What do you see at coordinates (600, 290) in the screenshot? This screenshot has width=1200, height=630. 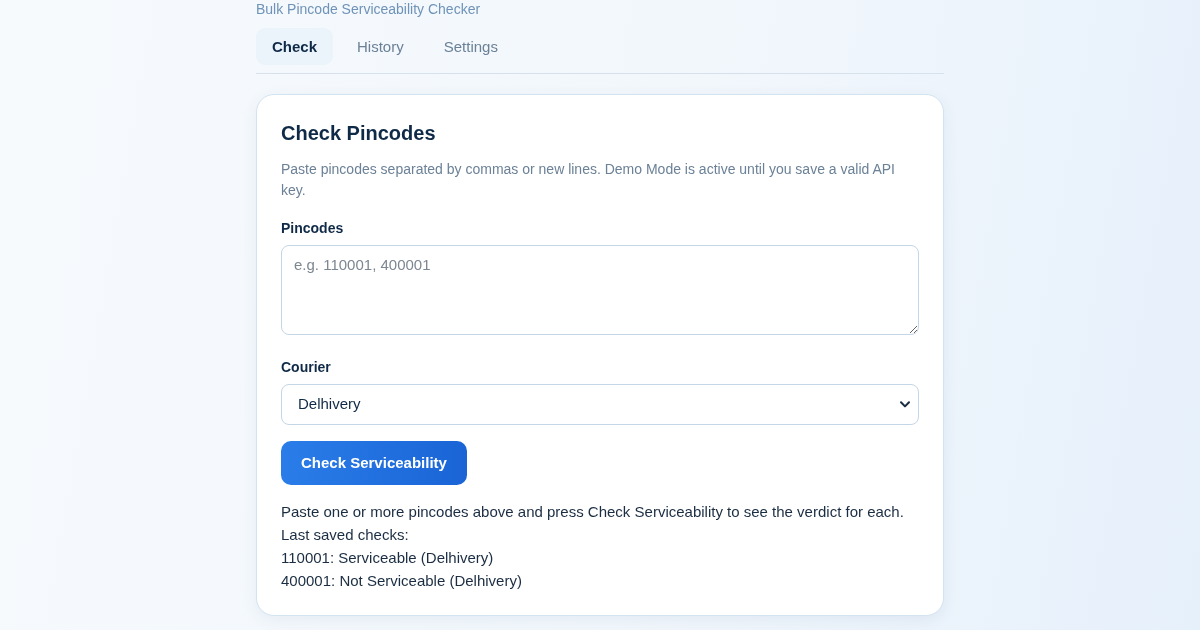 I see `pincodes-field: e.g. 110001, 400001` at bounding box center [600, 290].